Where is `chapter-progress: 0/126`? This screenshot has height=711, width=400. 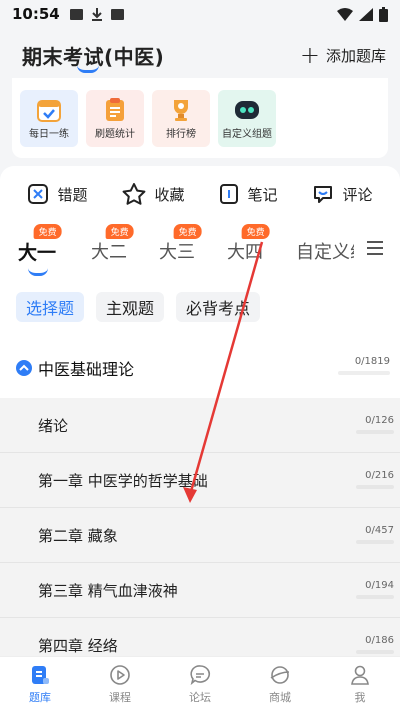
chapter-progress: 0/126 is located at coordinates (375, 424).